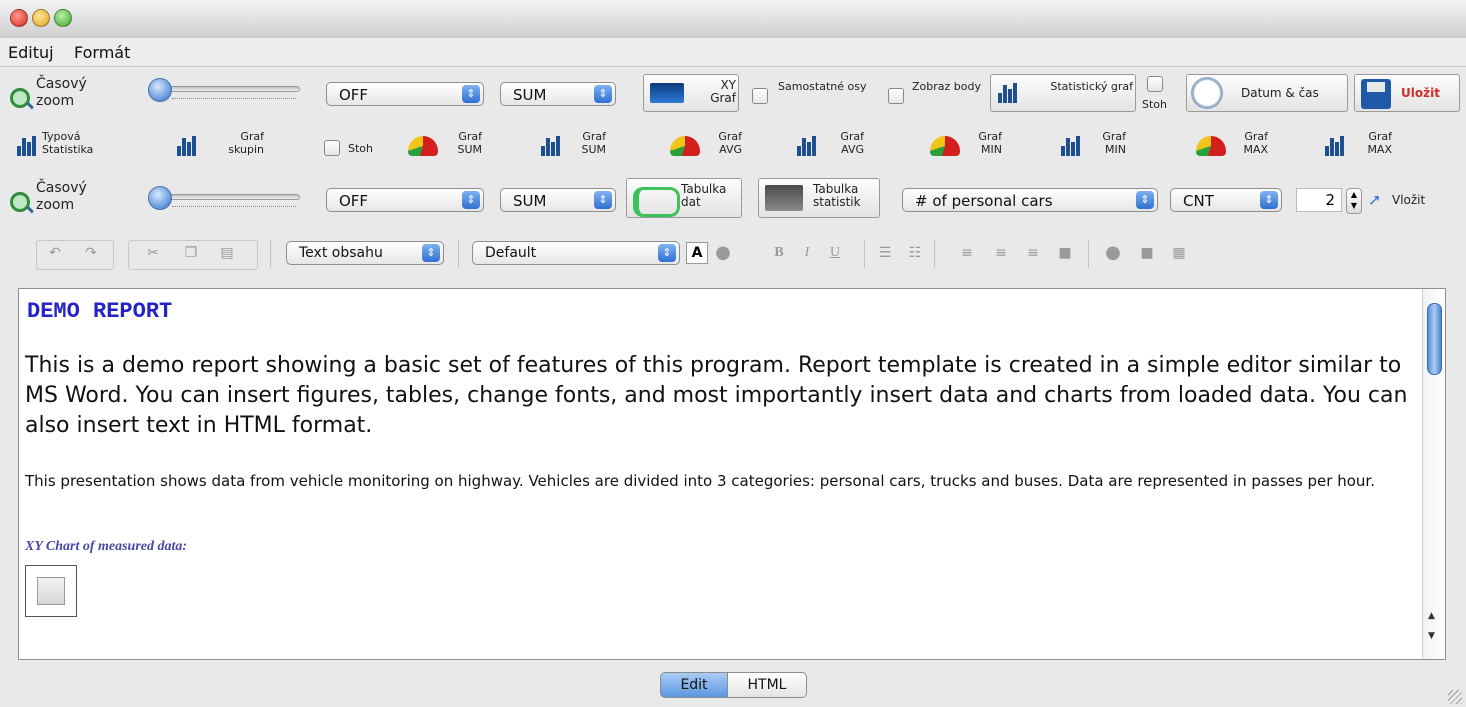  I want to click on xy-chart-icon, so click(667, 93).